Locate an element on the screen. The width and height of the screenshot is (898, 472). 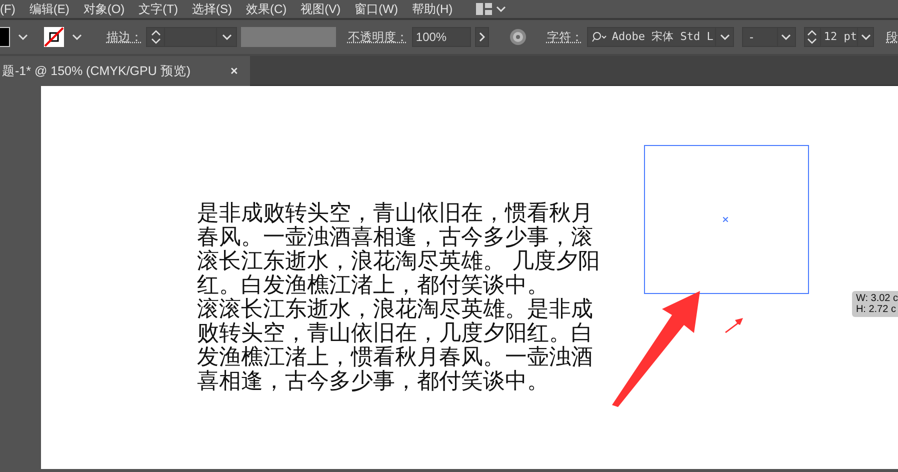
menu-item: (F) is located at coordinates (11, 9).